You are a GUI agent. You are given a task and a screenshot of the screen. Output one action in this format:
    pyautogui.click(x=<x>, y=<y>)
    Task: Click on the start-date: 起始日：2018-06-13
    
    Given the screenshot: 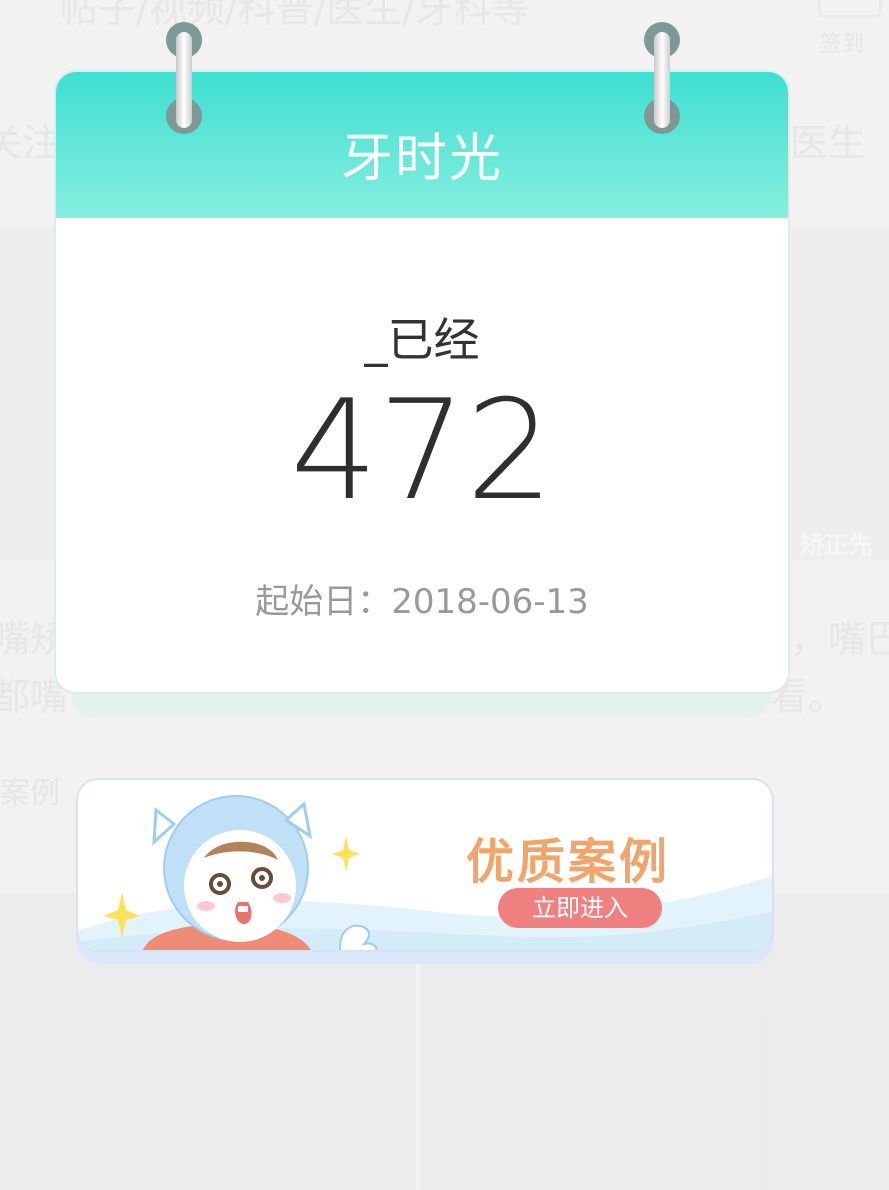 What is the action you would take?
    pyautogui.click(x=422, y=602)
    